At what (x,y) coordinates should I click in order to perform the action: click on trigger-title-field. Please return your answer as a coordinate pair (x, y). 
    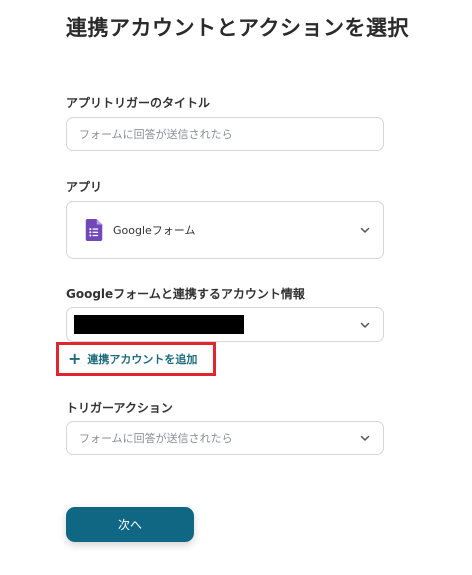
    Looking at the image, I should click on (225, 134).